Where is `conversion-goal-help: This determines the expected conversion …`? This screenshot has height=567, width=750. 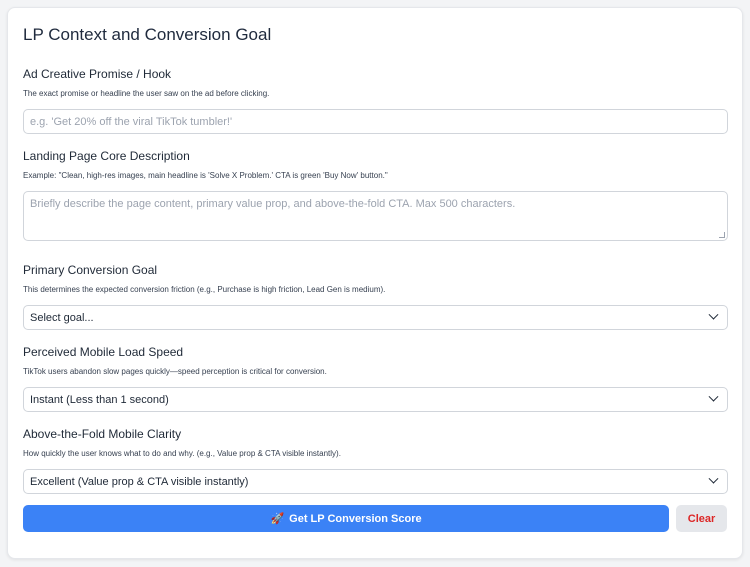 conversion-goal-help: This determines the expected conversion … is located at coordinates (204, 289).